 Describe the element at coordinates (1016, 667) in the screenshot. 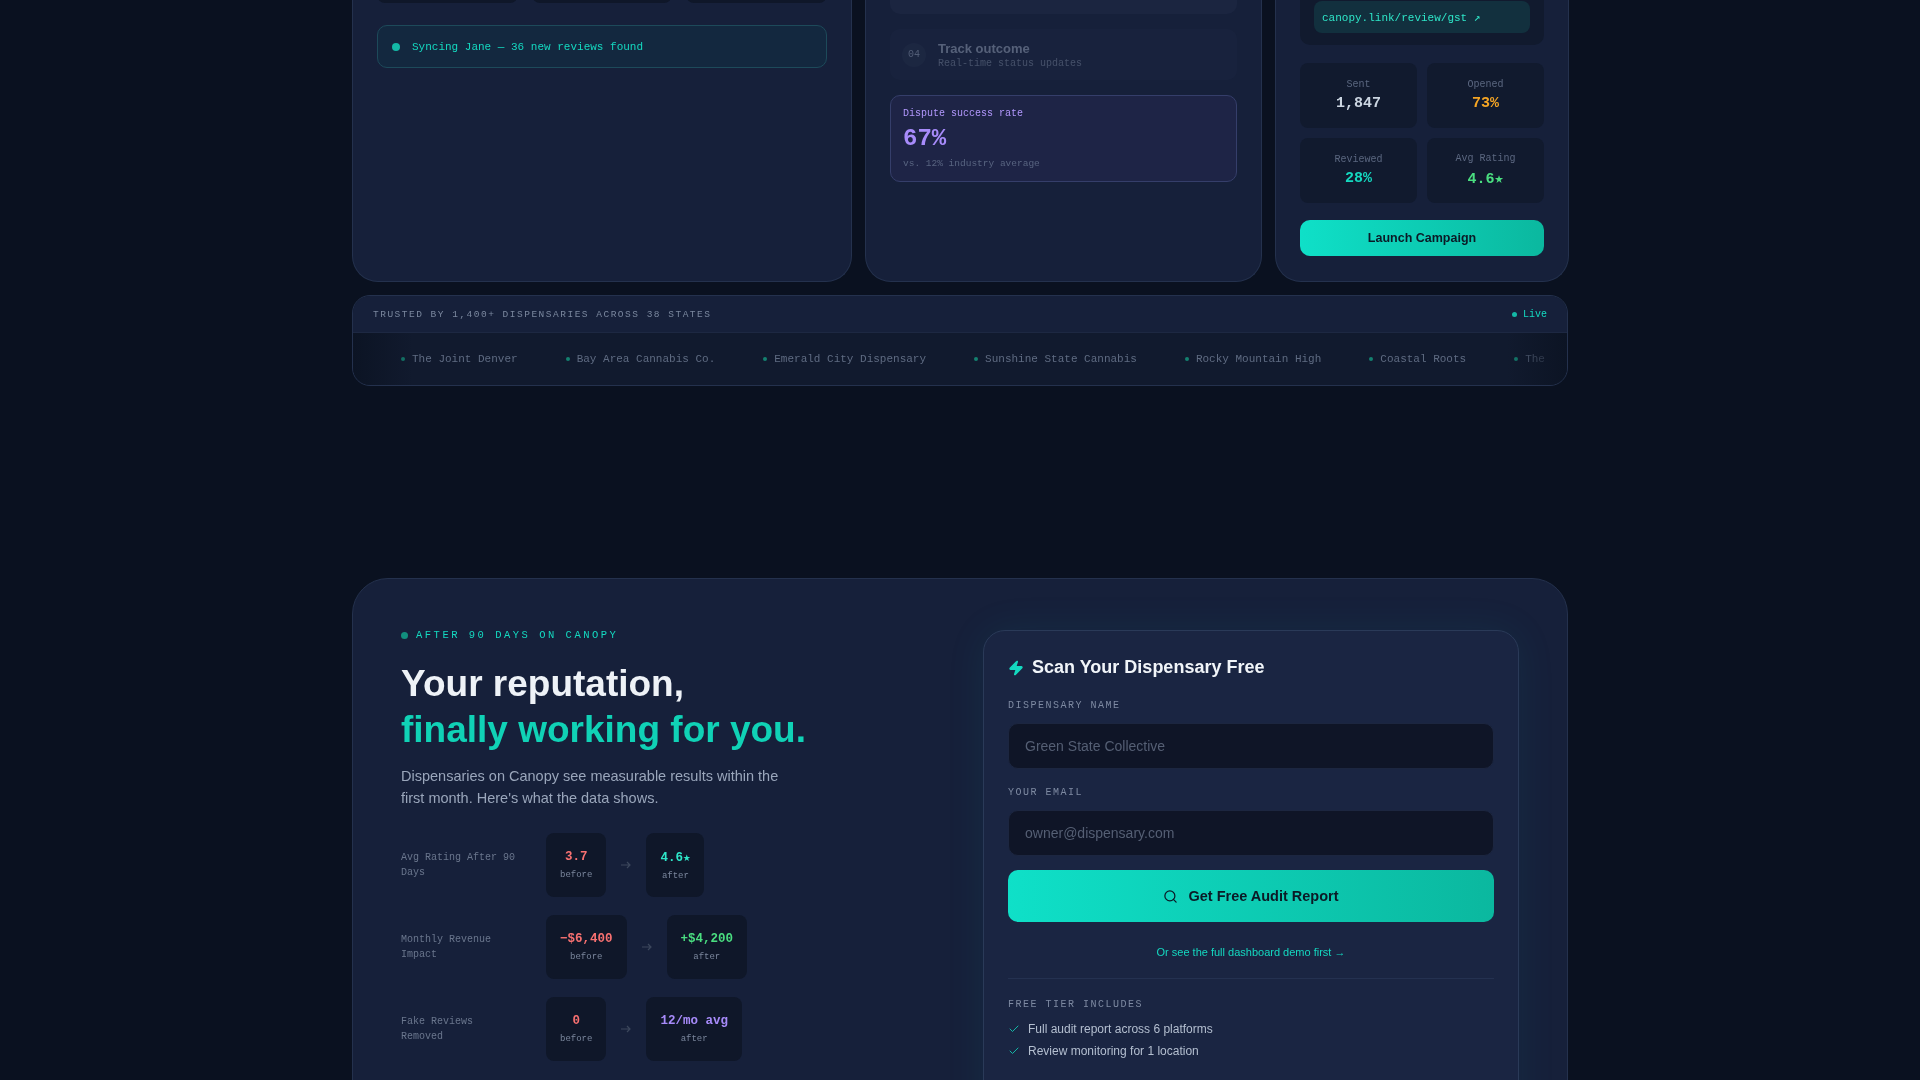

I see `lightning-icon` at that location.